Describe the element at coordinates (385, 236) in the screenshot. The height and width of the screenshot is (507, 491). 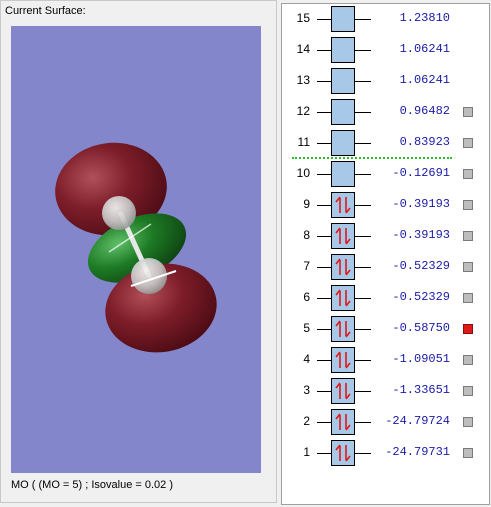
I see `mo-row: 8 -0.39193` at that location.